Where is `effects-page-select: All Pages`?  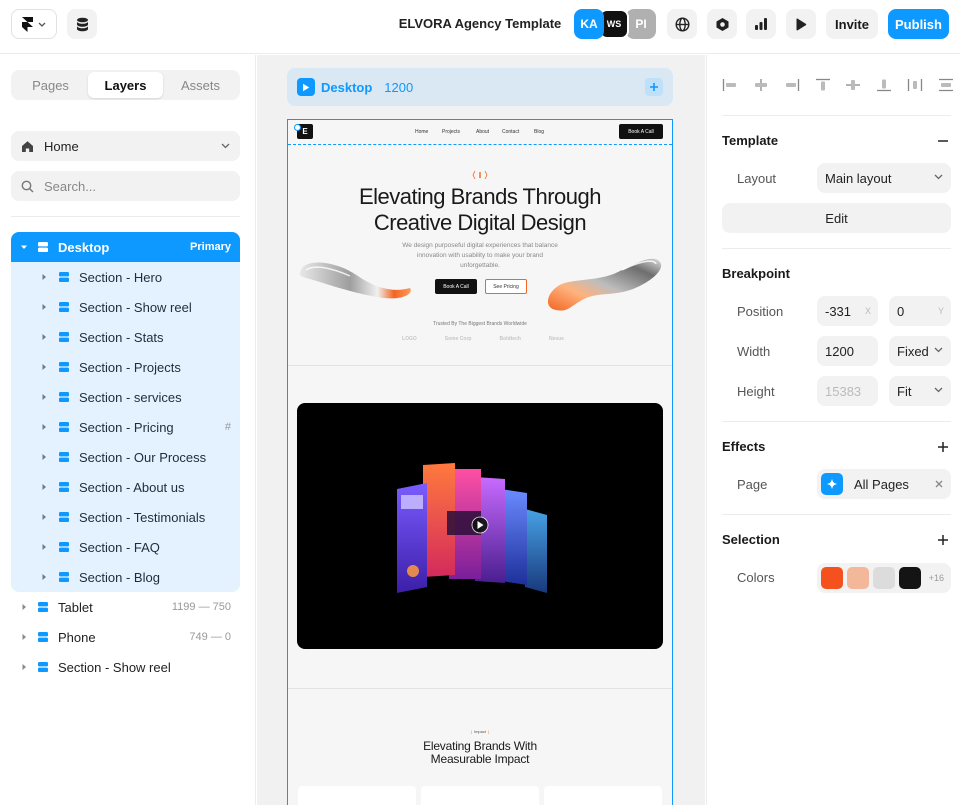
effects-page-select: All Pages is located at coordinates (884, 484).